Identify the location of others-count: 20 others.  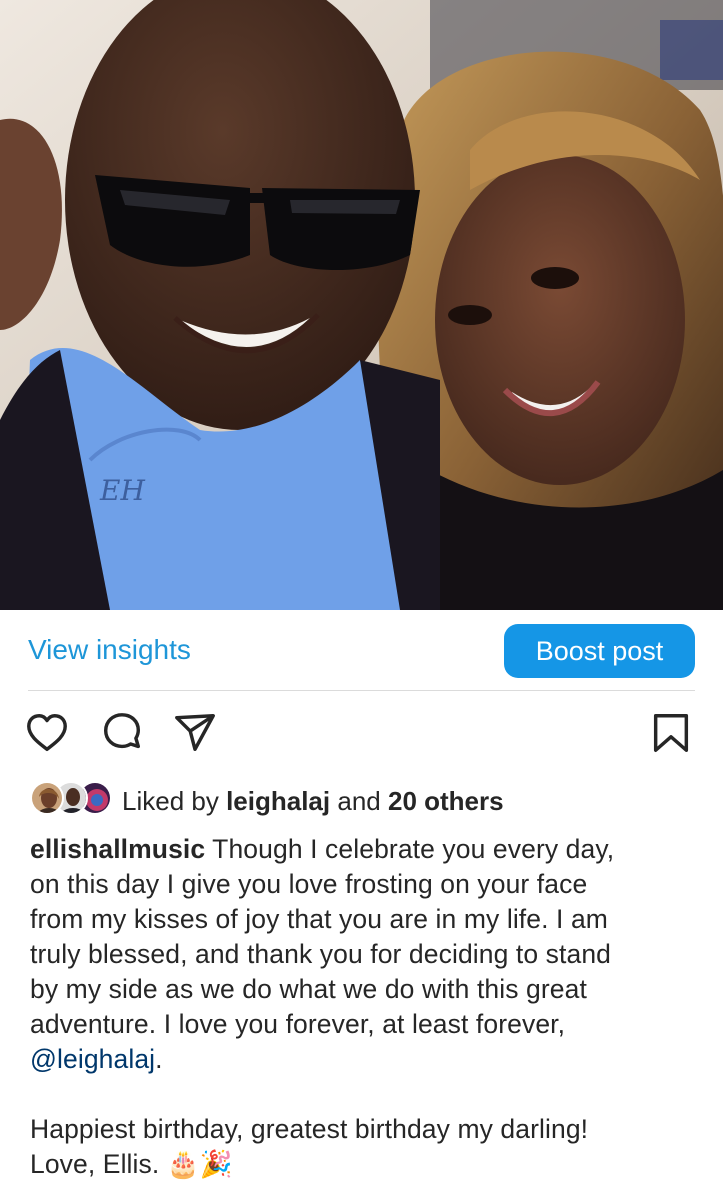
(446, 801).